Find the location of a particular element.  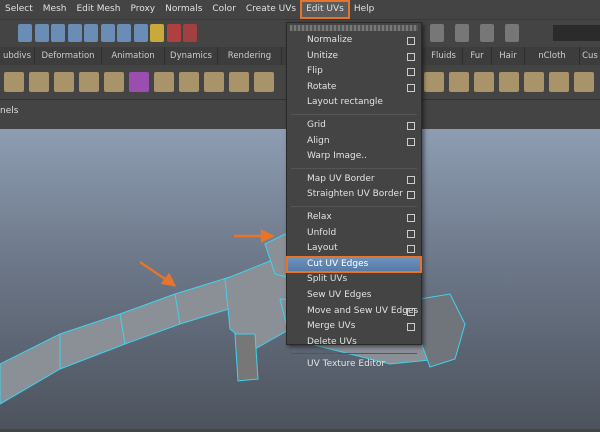

shelf-tab-dynamics: Dynamics is located at coordinates (191, 56).